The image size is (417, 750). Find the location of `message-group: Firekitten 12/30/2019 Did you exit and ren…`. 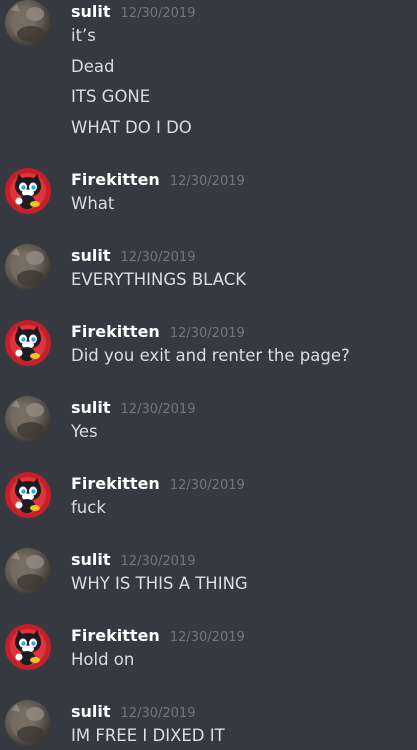

message-group: Firekitten 12/30/2019 Did you exit and ren… is located at coordinates (208, 348).